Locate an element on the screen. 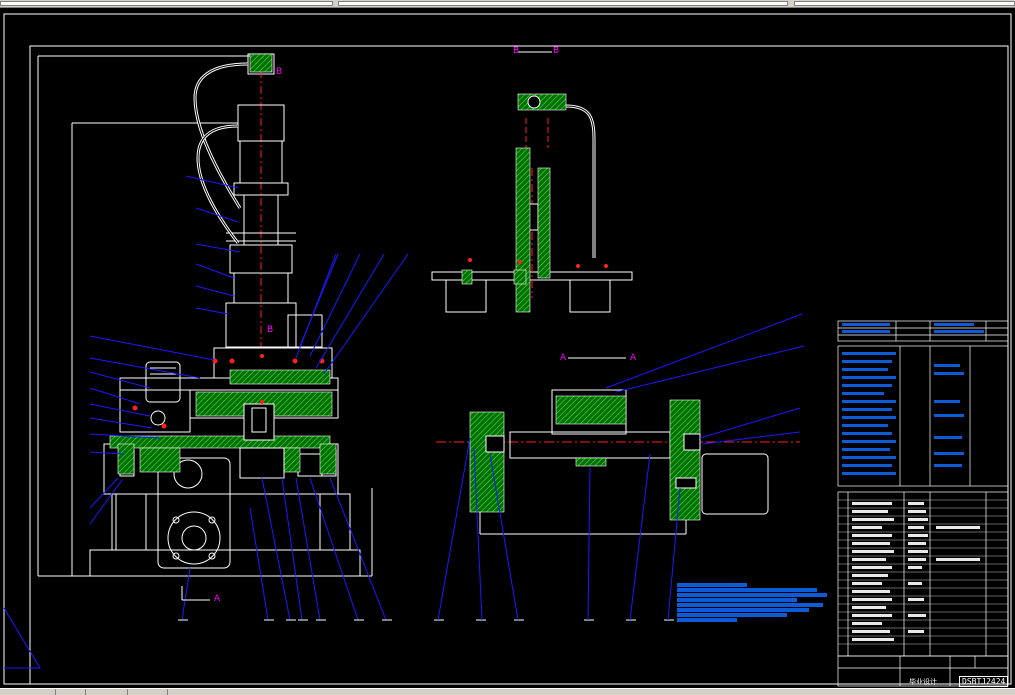  section-aa-label-right: A is located at coordinates (633, 358).